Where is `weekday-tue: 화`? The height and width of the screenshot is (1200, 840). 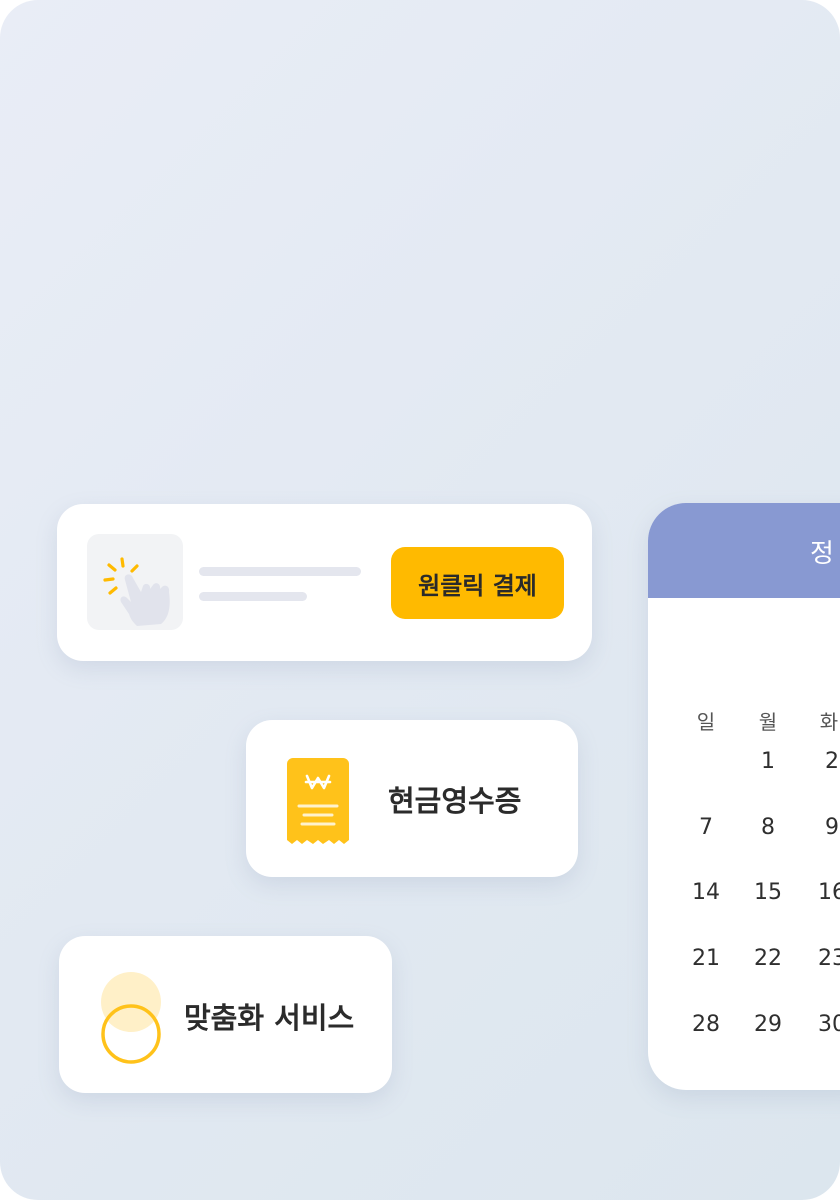 weekday-tue: 화 is located at coordinates (829, 722).